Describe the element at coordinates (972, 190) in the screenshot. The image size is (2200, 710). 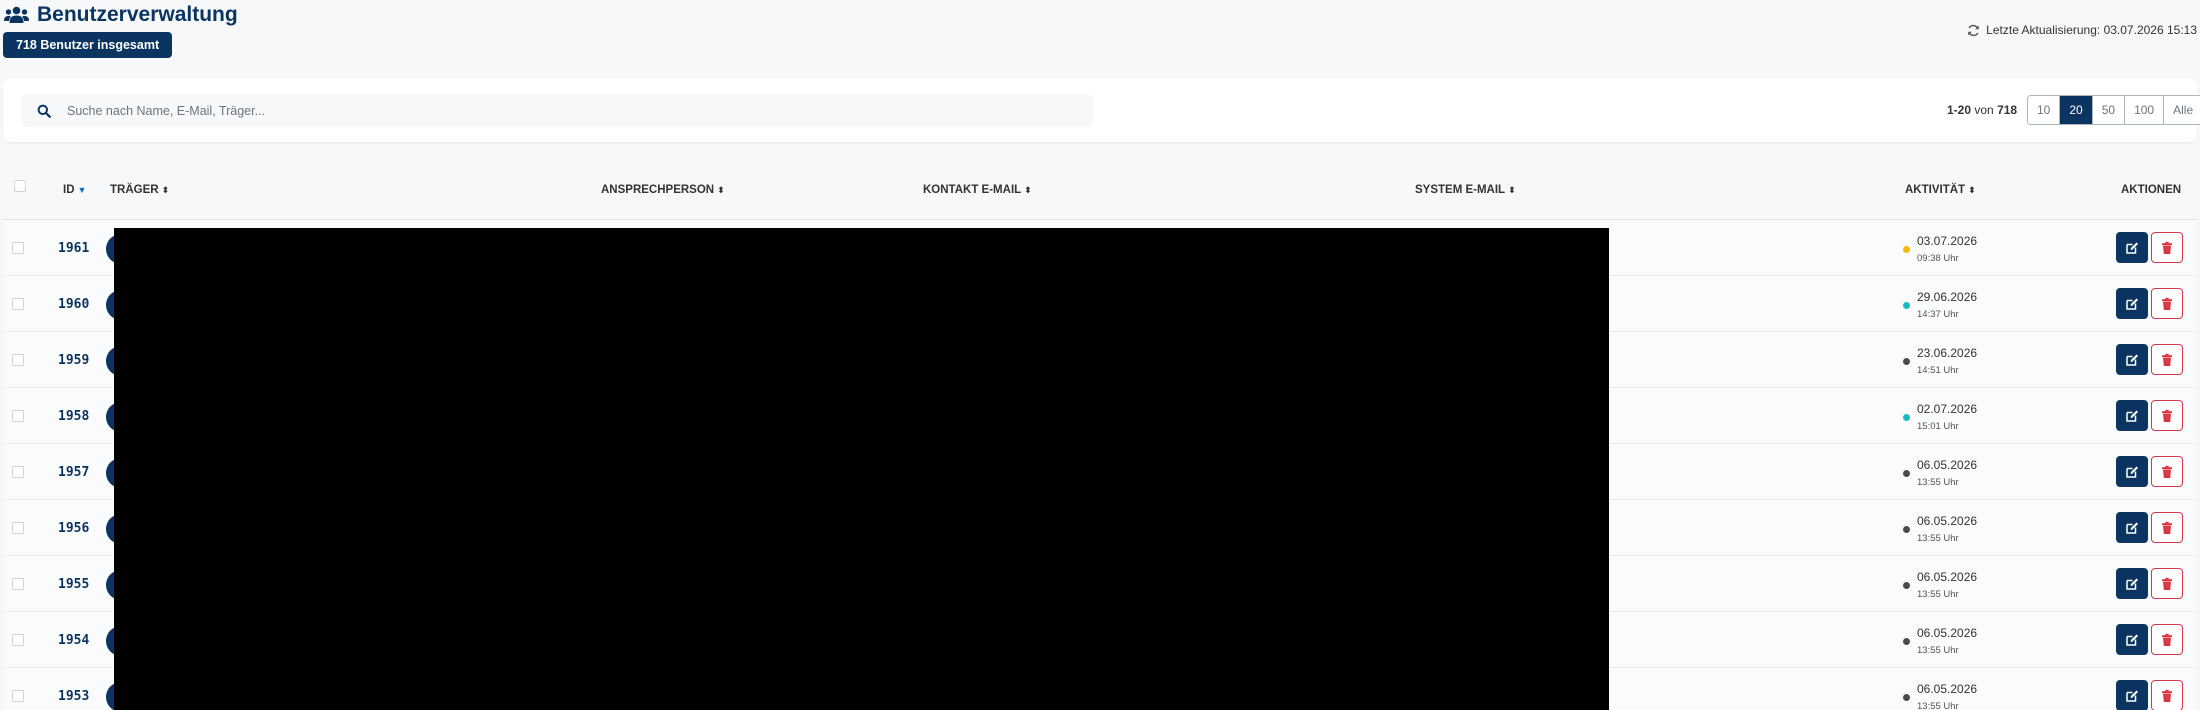
I see `column-label-kontakt-email: KONTAKT E-MAIL` at that location.